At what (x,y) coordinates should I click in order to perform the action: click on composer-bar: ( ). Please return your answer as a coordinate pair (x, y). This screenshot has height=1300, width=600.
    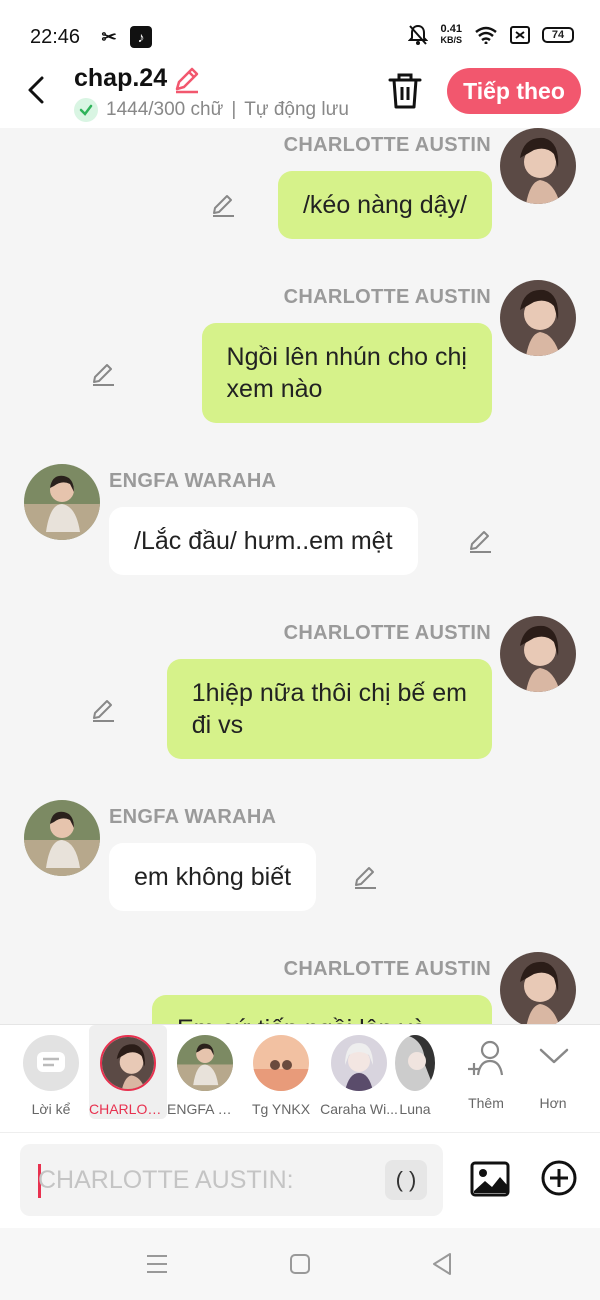
    Looking at the image, I should click on (300, 1180).